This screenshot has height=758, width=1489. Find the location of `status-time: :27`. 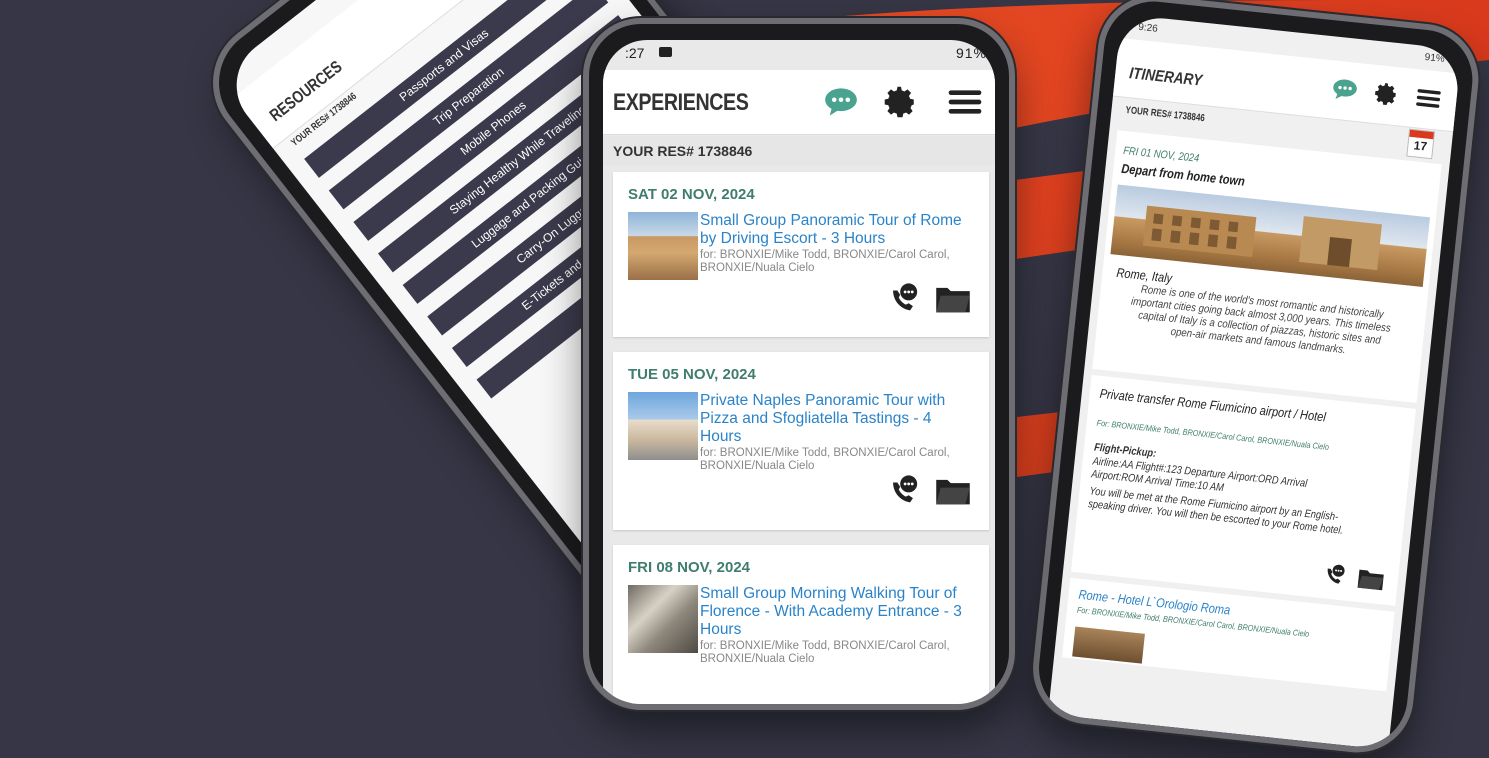

status-time: :27 is located at coordinates (635, 53).